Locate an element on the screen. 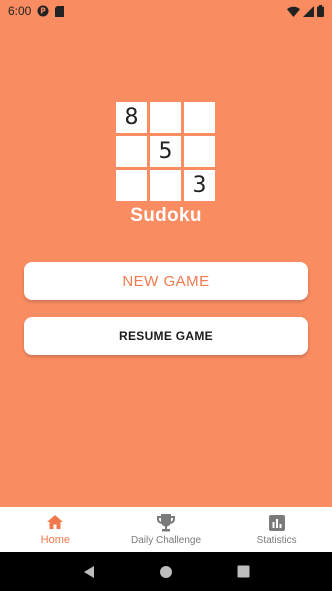 This screenshot has width=332, height=591. nav-label-statistics: Statistics is located at coordinates (276, 540).